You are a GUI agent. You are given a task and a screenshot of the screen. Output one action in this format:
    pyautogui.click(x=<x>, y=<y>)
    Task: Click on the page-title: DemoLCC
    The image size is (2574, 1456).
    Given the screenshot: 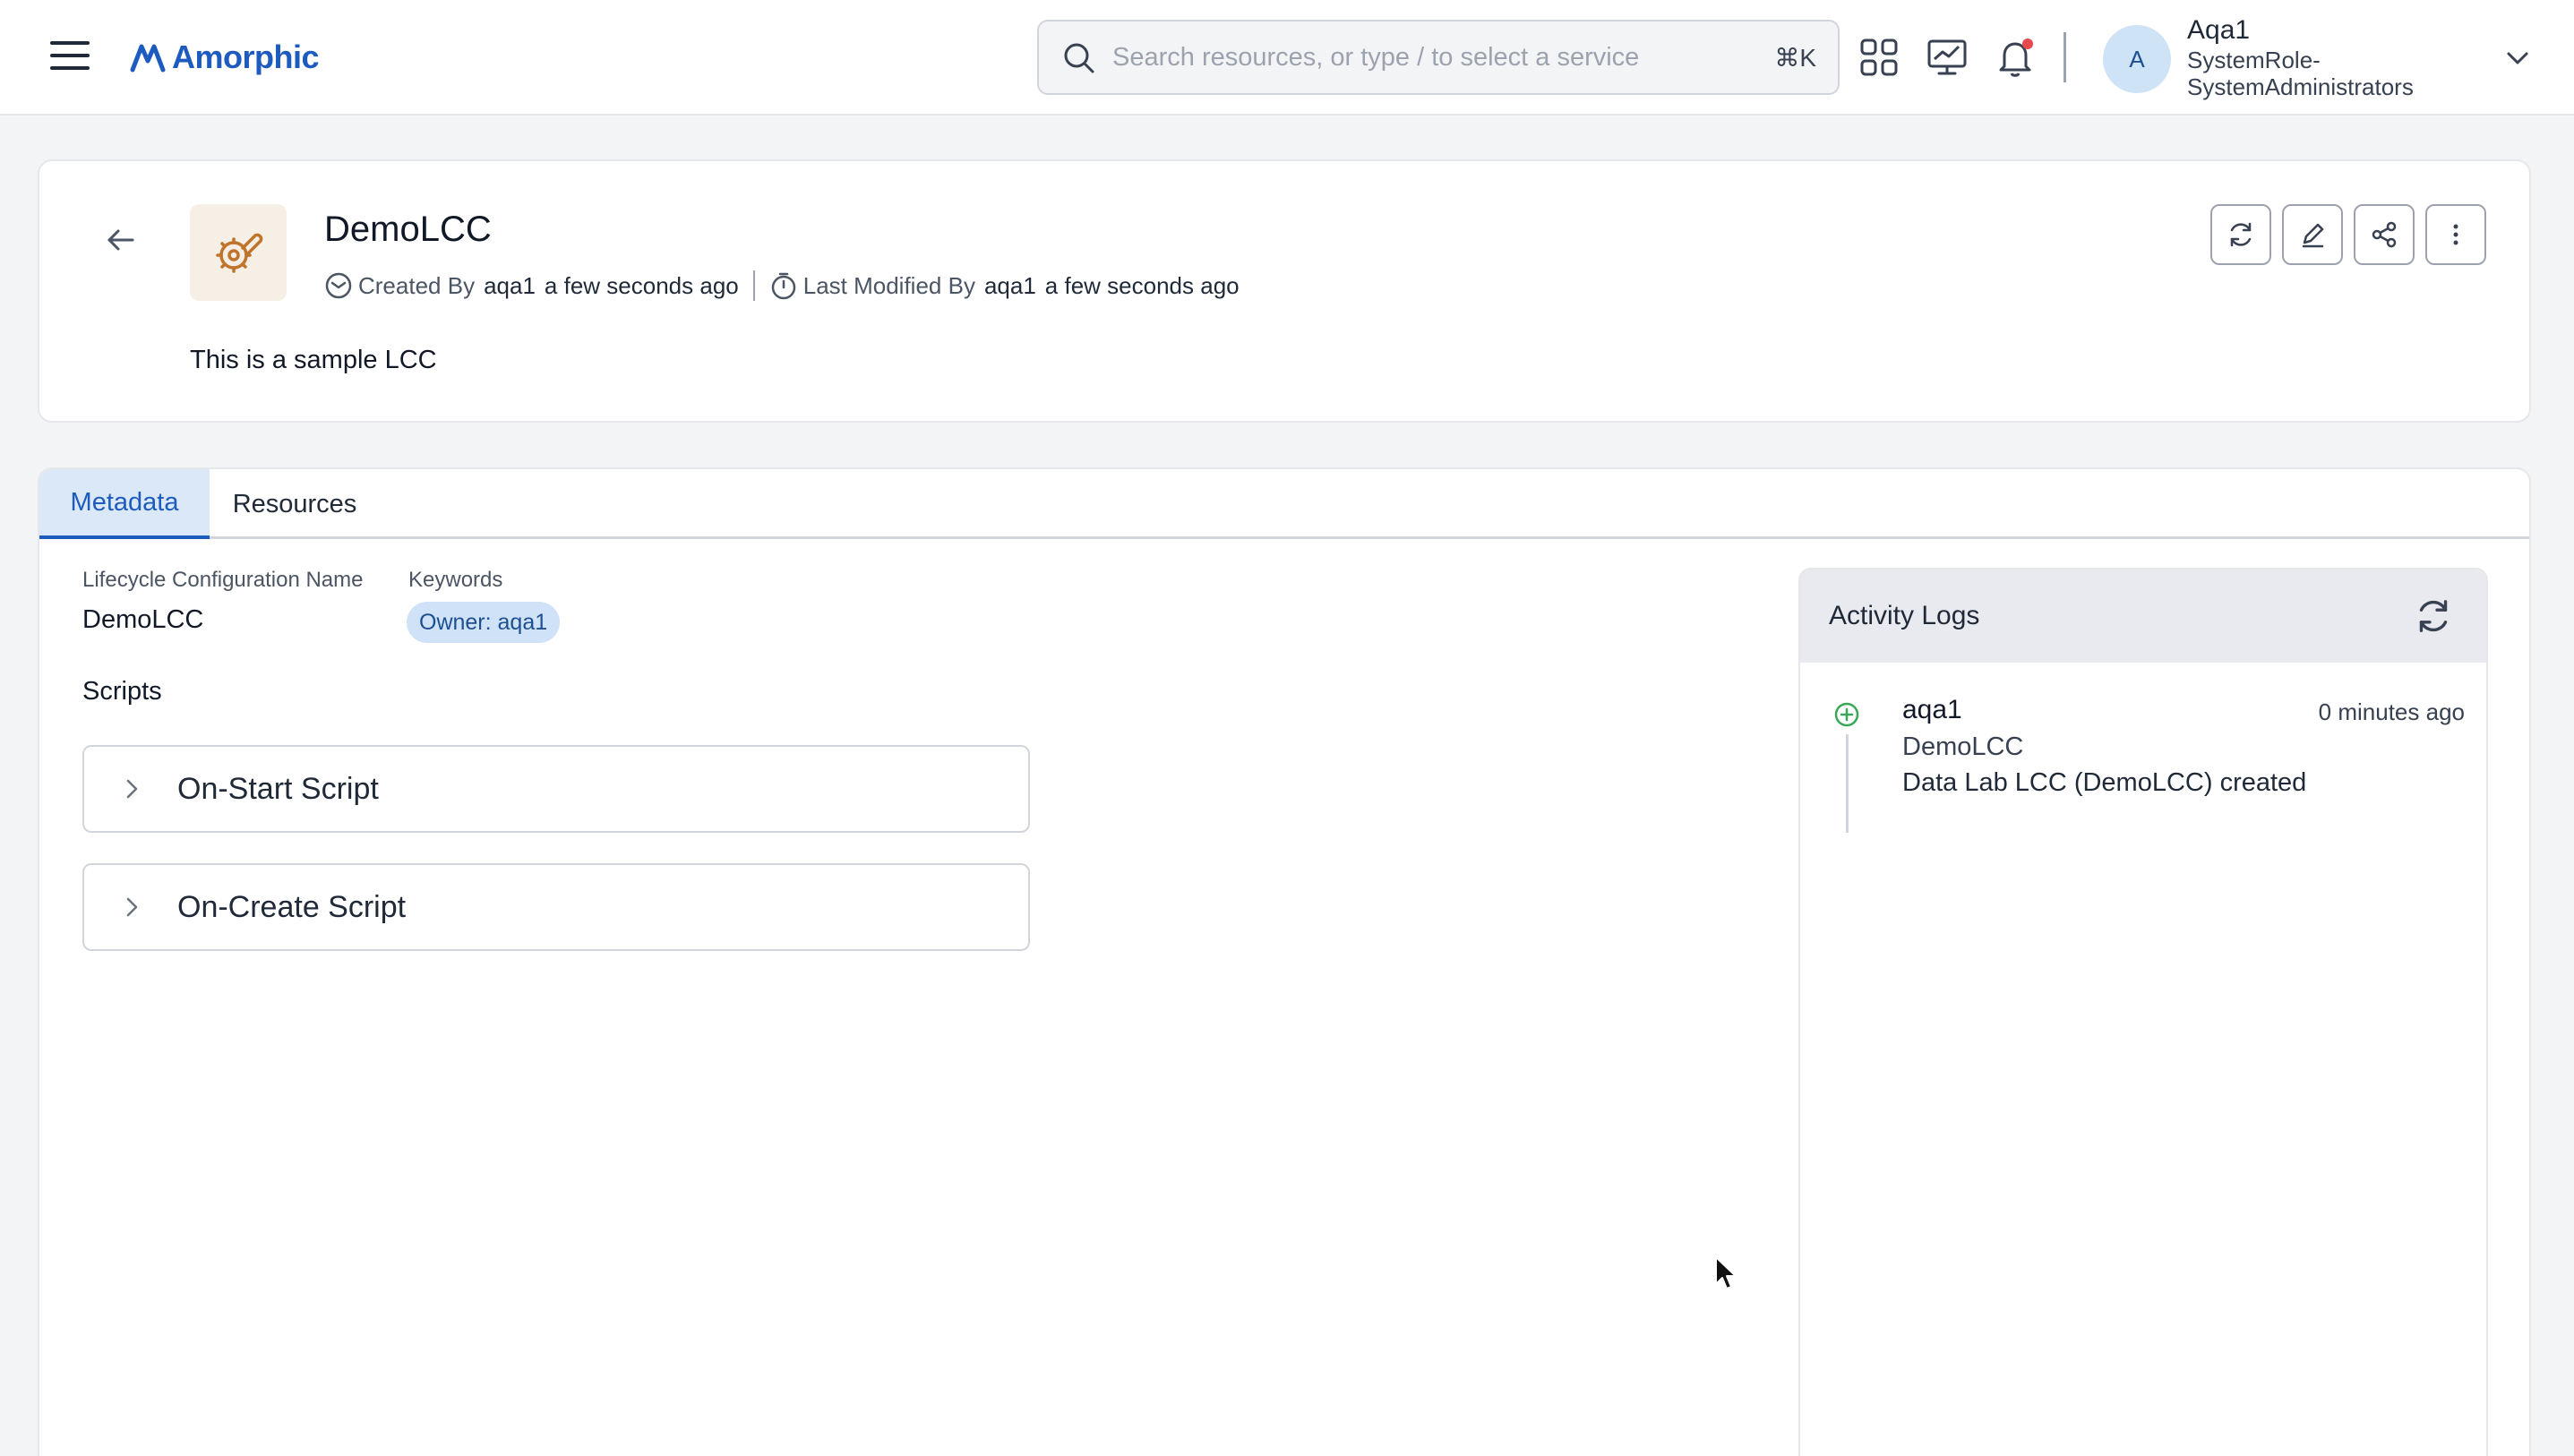 What is the action you would take?
    pyautogui.click(x=408, y=229)
    